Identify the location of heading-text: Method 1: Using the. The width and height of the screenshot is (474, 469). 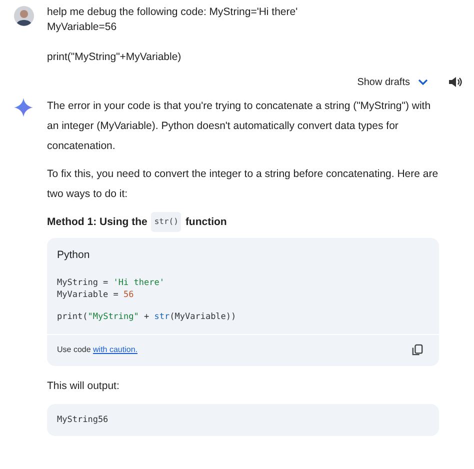
(97, 222).